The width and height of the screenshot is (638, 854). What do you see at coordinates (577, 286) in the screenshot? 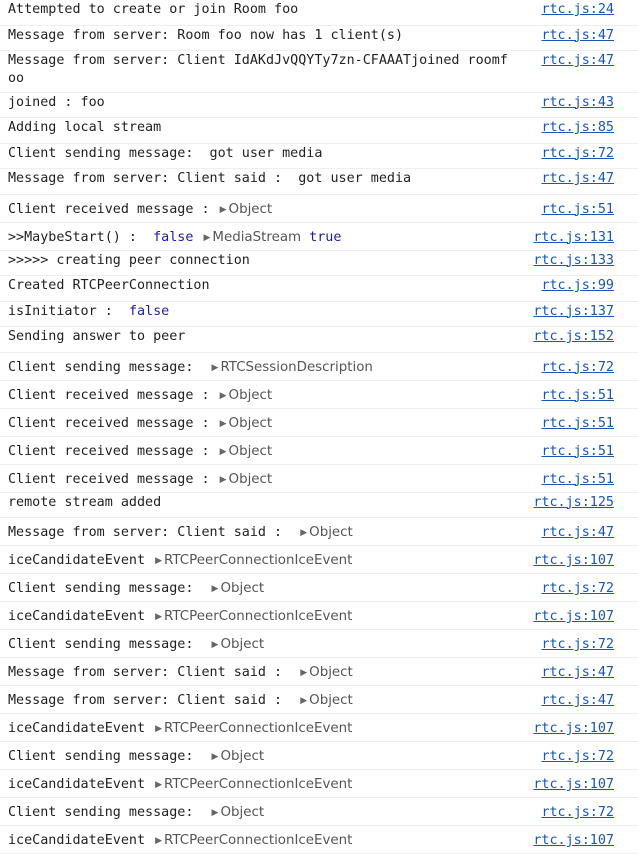
I see `source-link: rtc.js:99` at bounding box center [577, 286].